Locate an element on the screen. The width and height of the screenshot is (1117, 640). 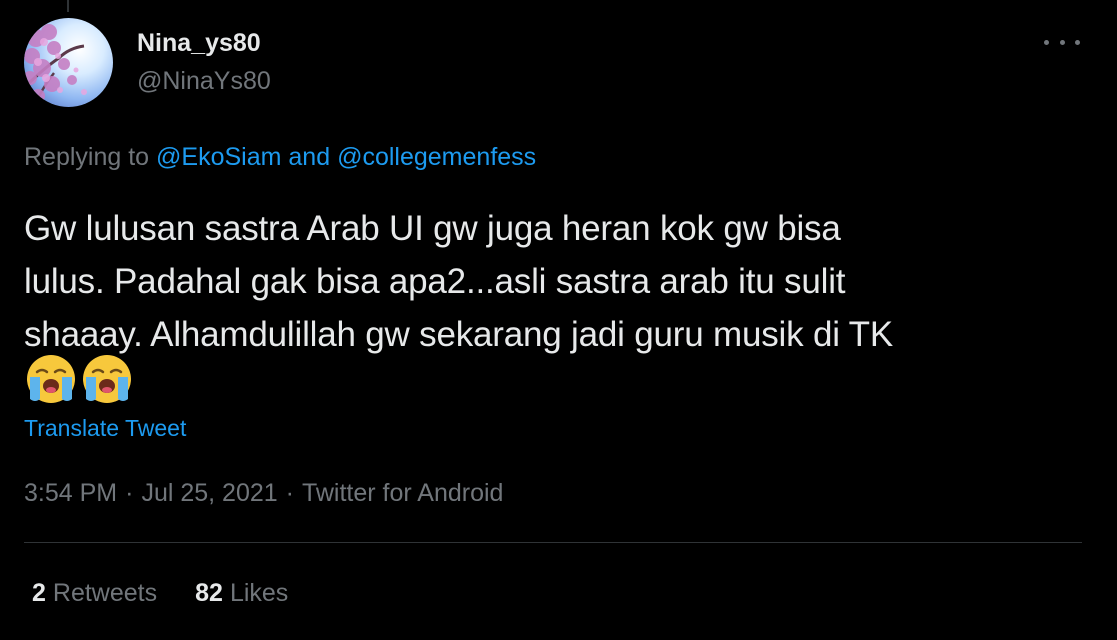
replying-to-prefix: Replying to is located at coordinates (87, 157).